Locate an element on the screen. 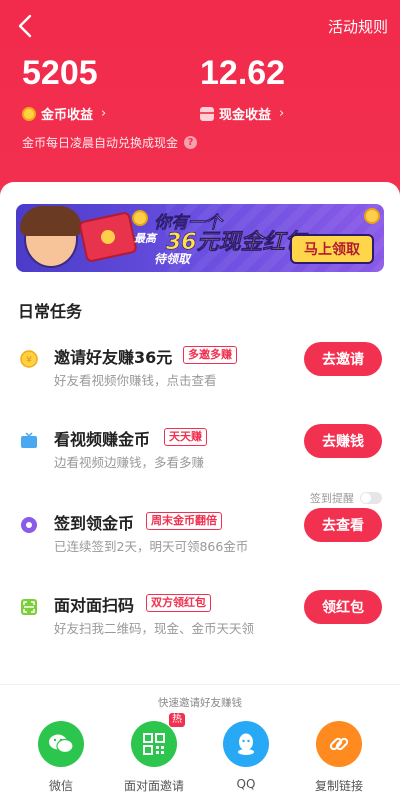 The height and width of the screenshot is (800, 400). help-icon: ? is located at coordinates (191, 142).